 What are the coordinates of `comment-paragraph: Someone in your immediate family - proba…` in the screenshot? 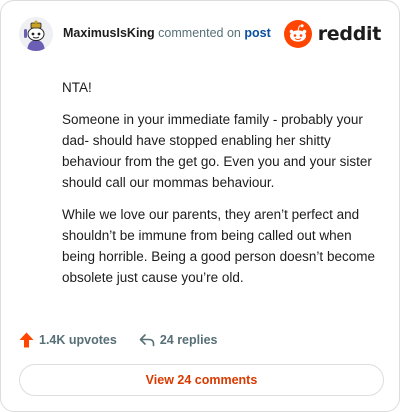 It's located at (217, 151).